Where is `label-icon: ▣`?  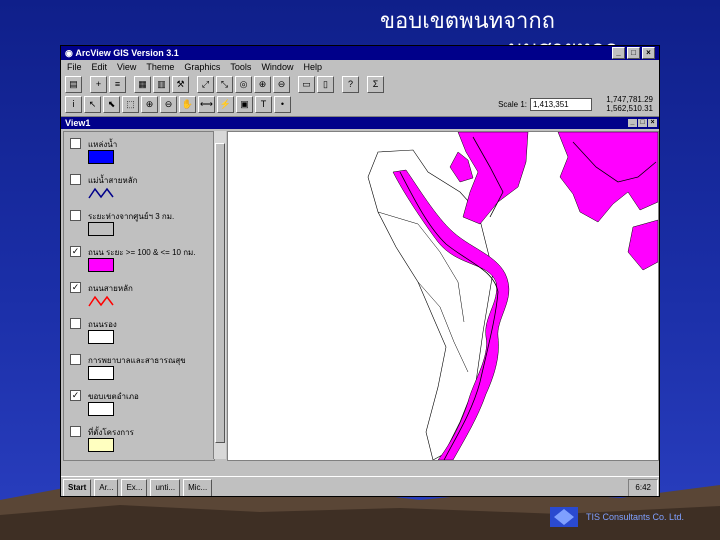 label-icon: ▣ is located at coordinates (244, 104).